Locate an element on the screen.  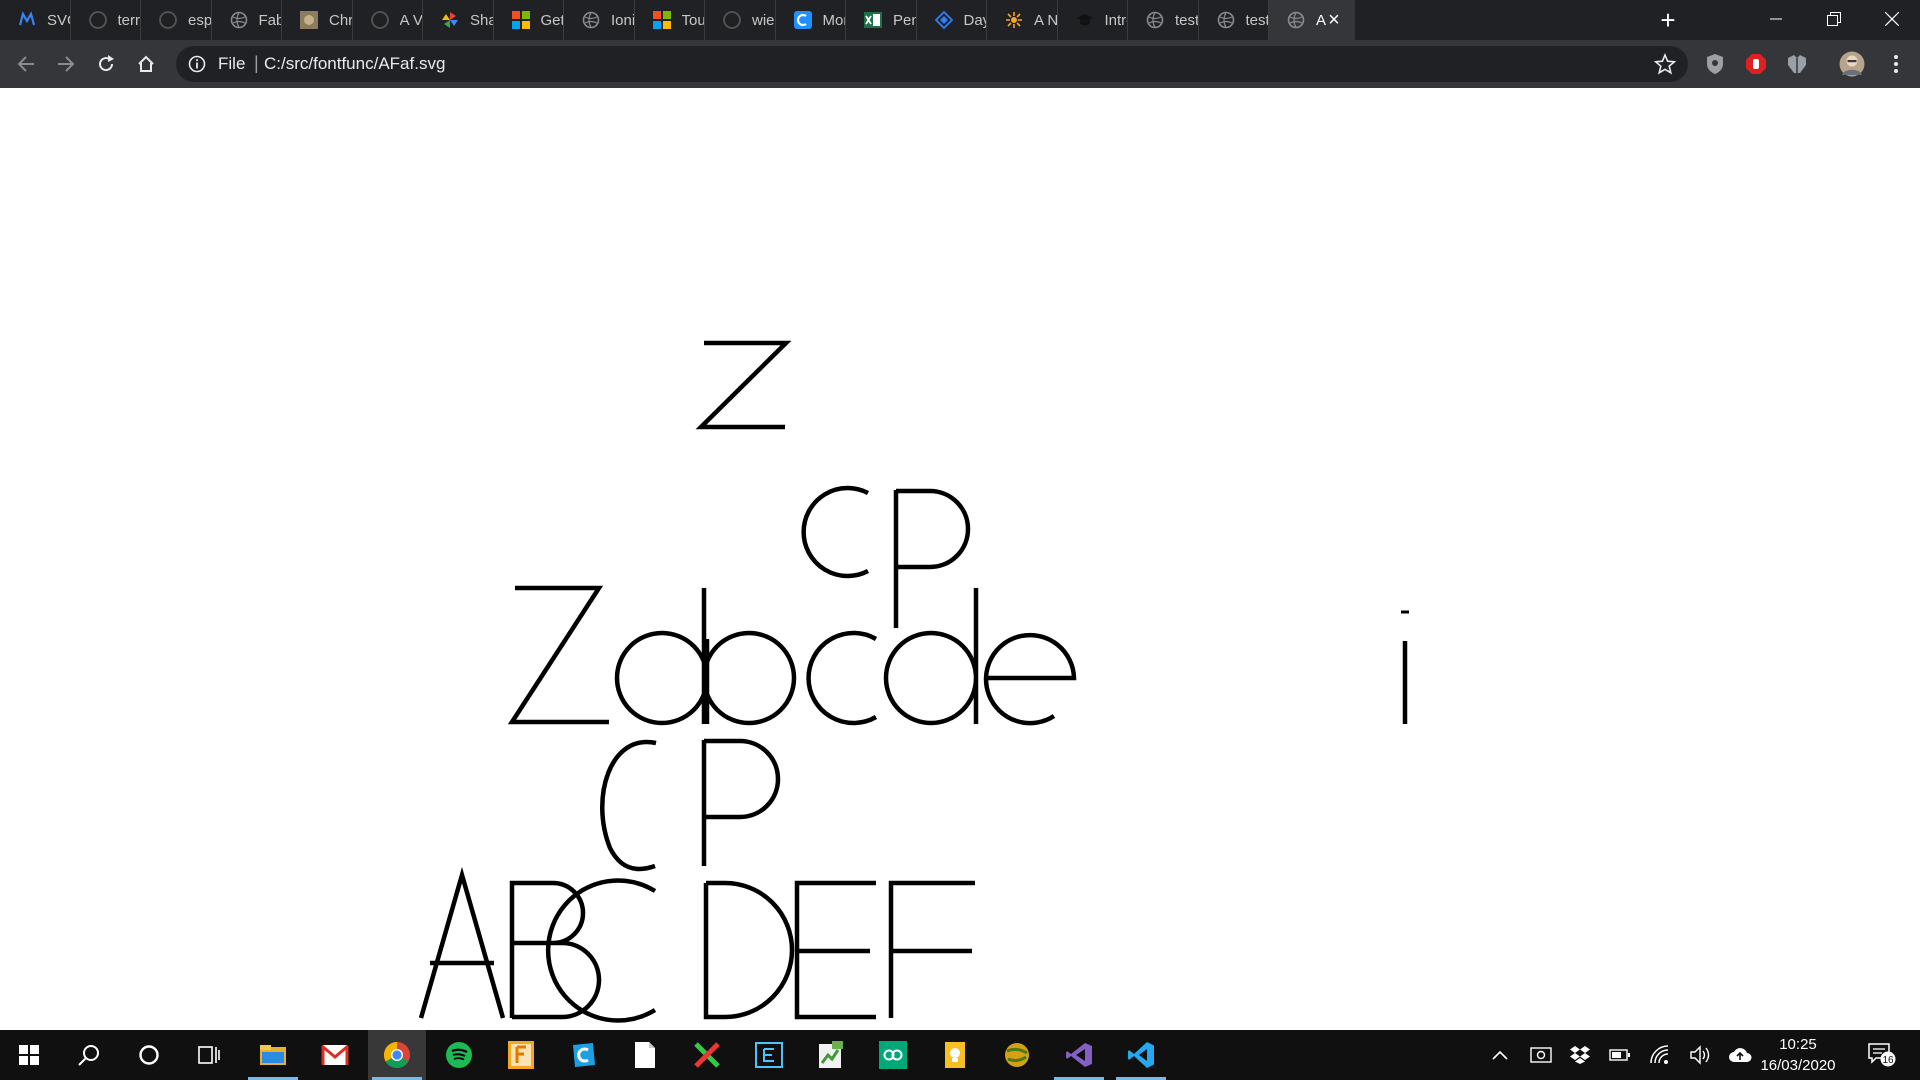
tab-title: espvg is located at coordinates (199, 20).